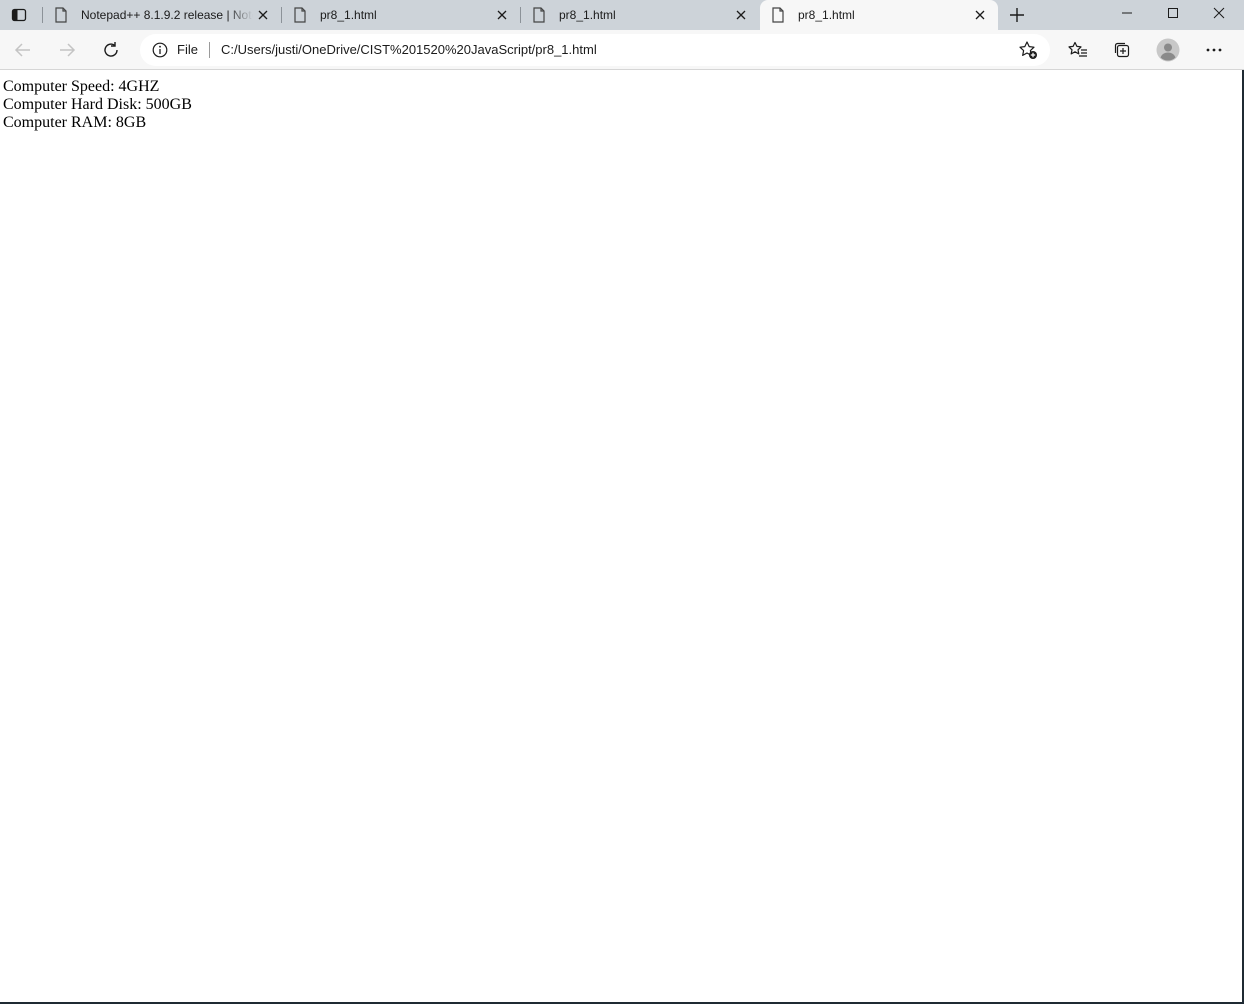 This screenshot has width=1244, height=1004. Describe the element at coordinates (167, 15) in the screenshot. I see `tab-title: Notepad++ 8.1.9.2 release | Notepad++` at that location.